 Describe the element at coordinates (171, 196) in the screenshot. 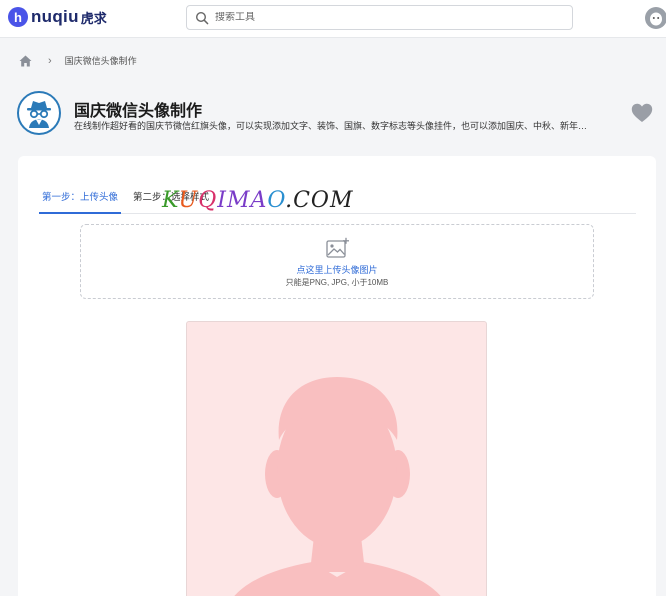

I see `tab-step-2: 第二步：选择样式` at that location.